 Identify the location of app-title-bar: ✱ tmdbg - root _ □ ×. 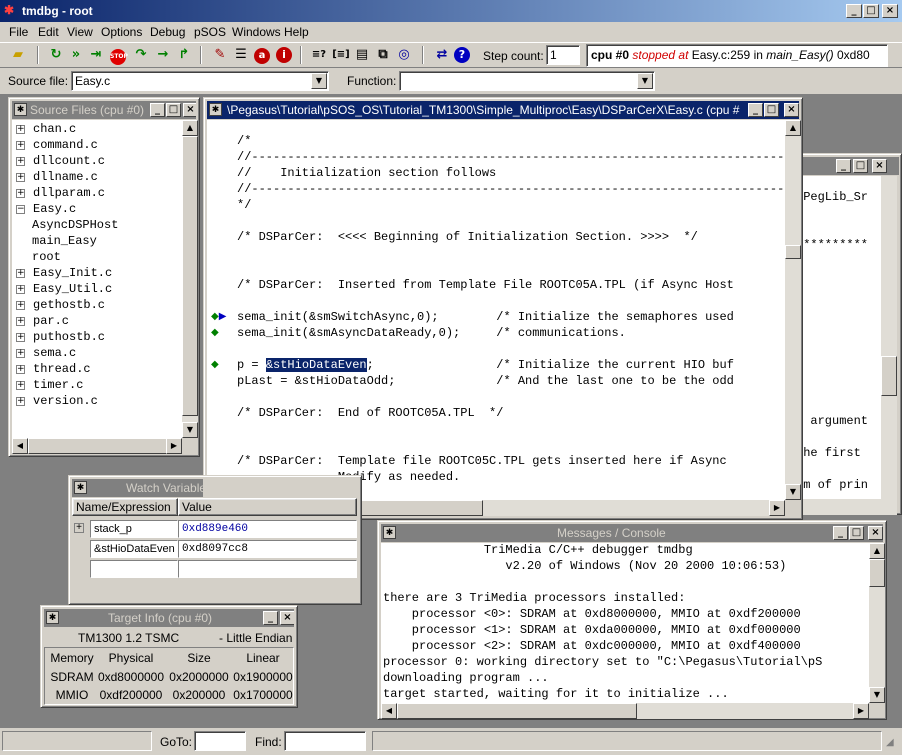
(451, 11).